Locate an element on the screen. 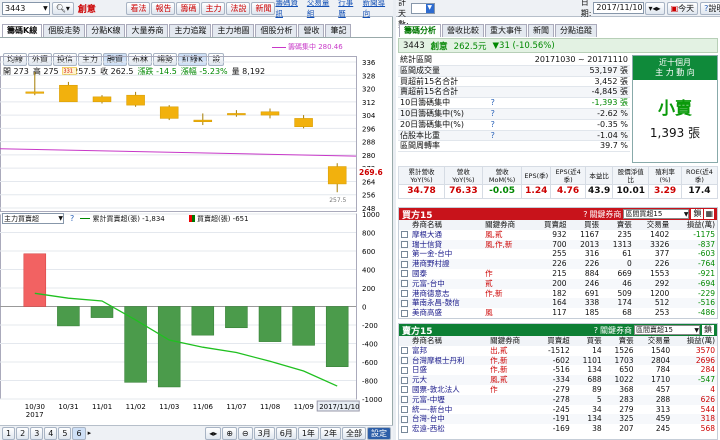  btn-news: 新聞 is located at coordinates (263, 8).